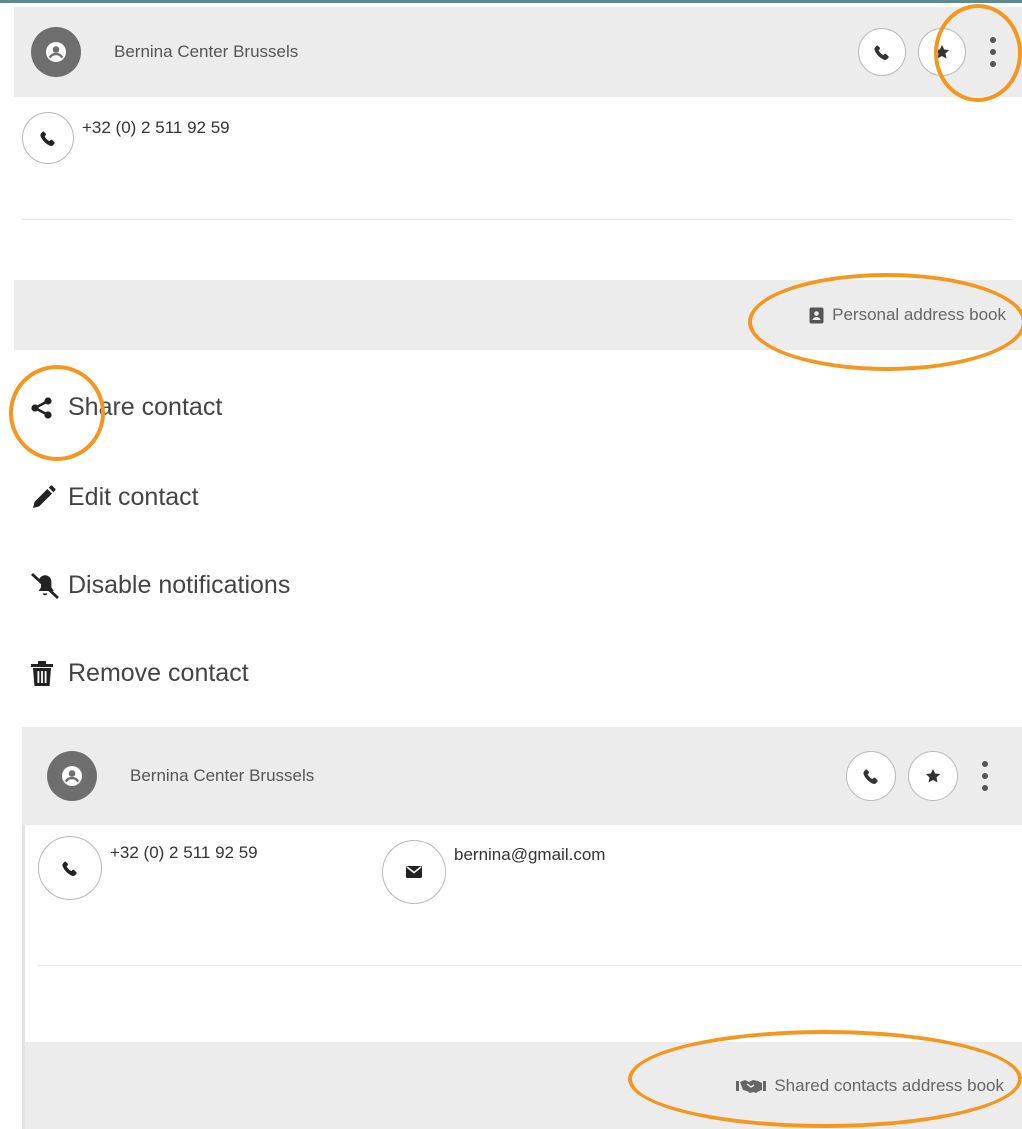 The image size is (1022, 1129). What do you see at coordinates (530, 854) in the screenshot?
I see `email-address: bernina@gmail.com` at bounding box center [530, 854].